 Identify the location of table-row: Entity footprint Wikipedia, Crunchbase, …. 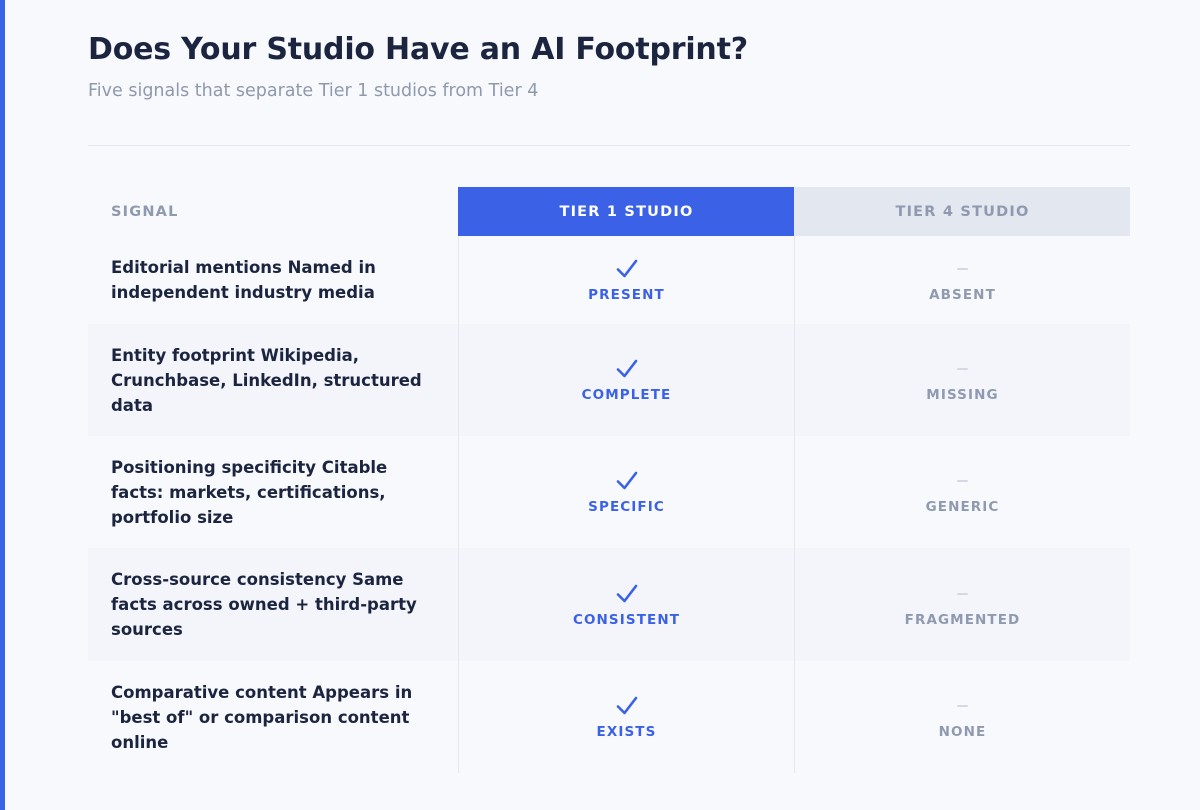
(609, 380).